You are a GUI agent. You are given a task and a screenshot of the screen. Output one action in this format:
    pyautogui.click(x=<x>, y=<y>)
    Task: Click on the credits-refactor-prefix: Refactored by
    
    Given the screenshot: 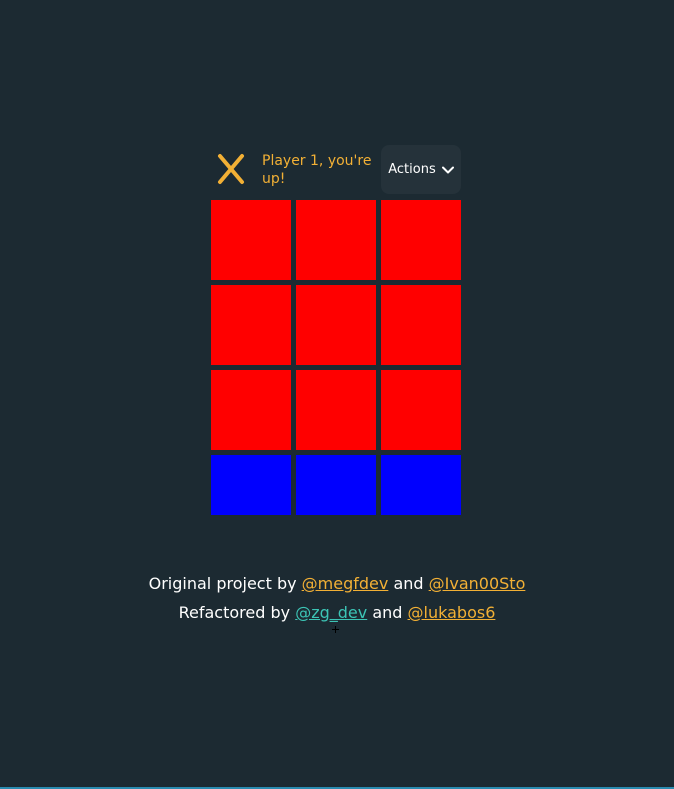 What is the action you would take?
    pyautogui.click(x=234, y=612)
    